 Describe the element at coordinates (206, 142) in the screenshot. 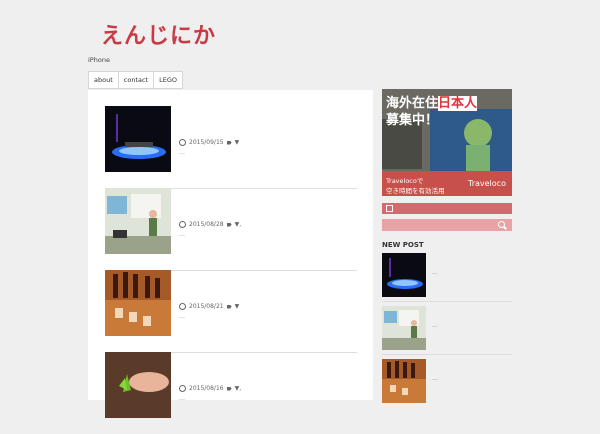

I see `post-date: 2015/09/15` at that location.